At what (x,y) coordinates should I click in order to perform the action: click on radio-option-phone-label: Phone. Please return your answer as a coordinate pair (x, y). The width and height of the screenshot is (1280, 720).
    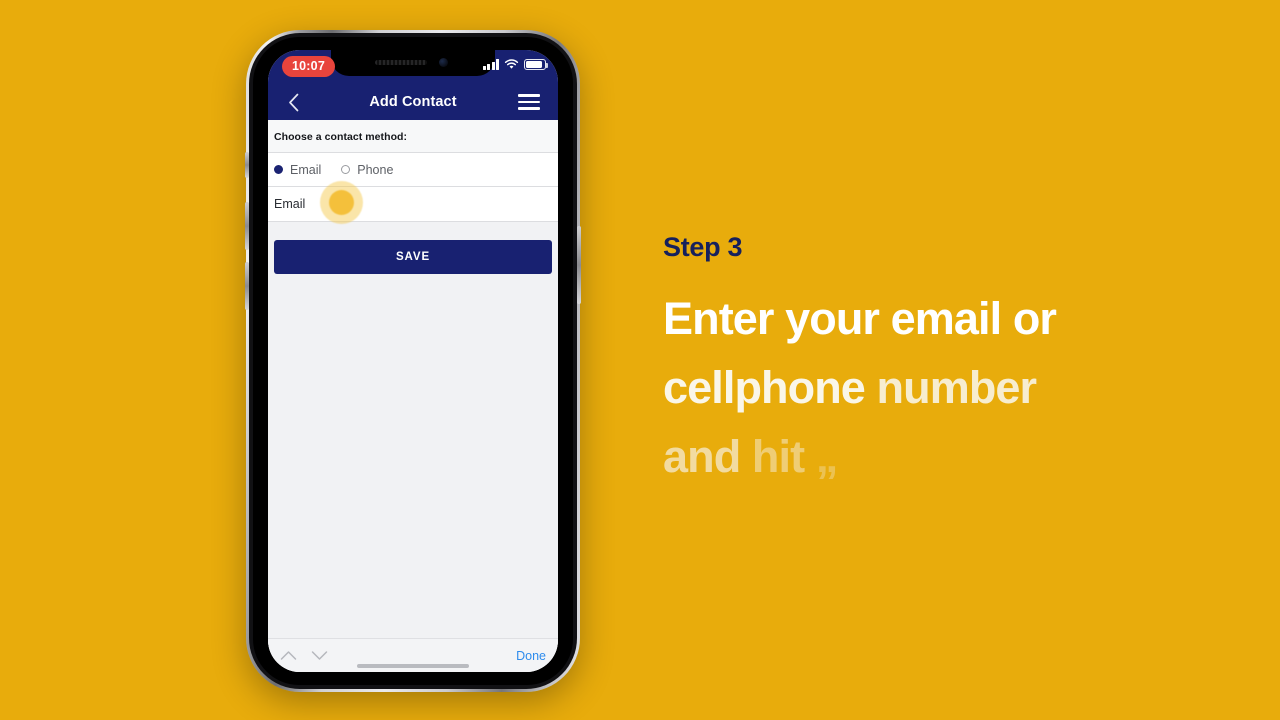
    Looking at the image, I should click on (375, 169).